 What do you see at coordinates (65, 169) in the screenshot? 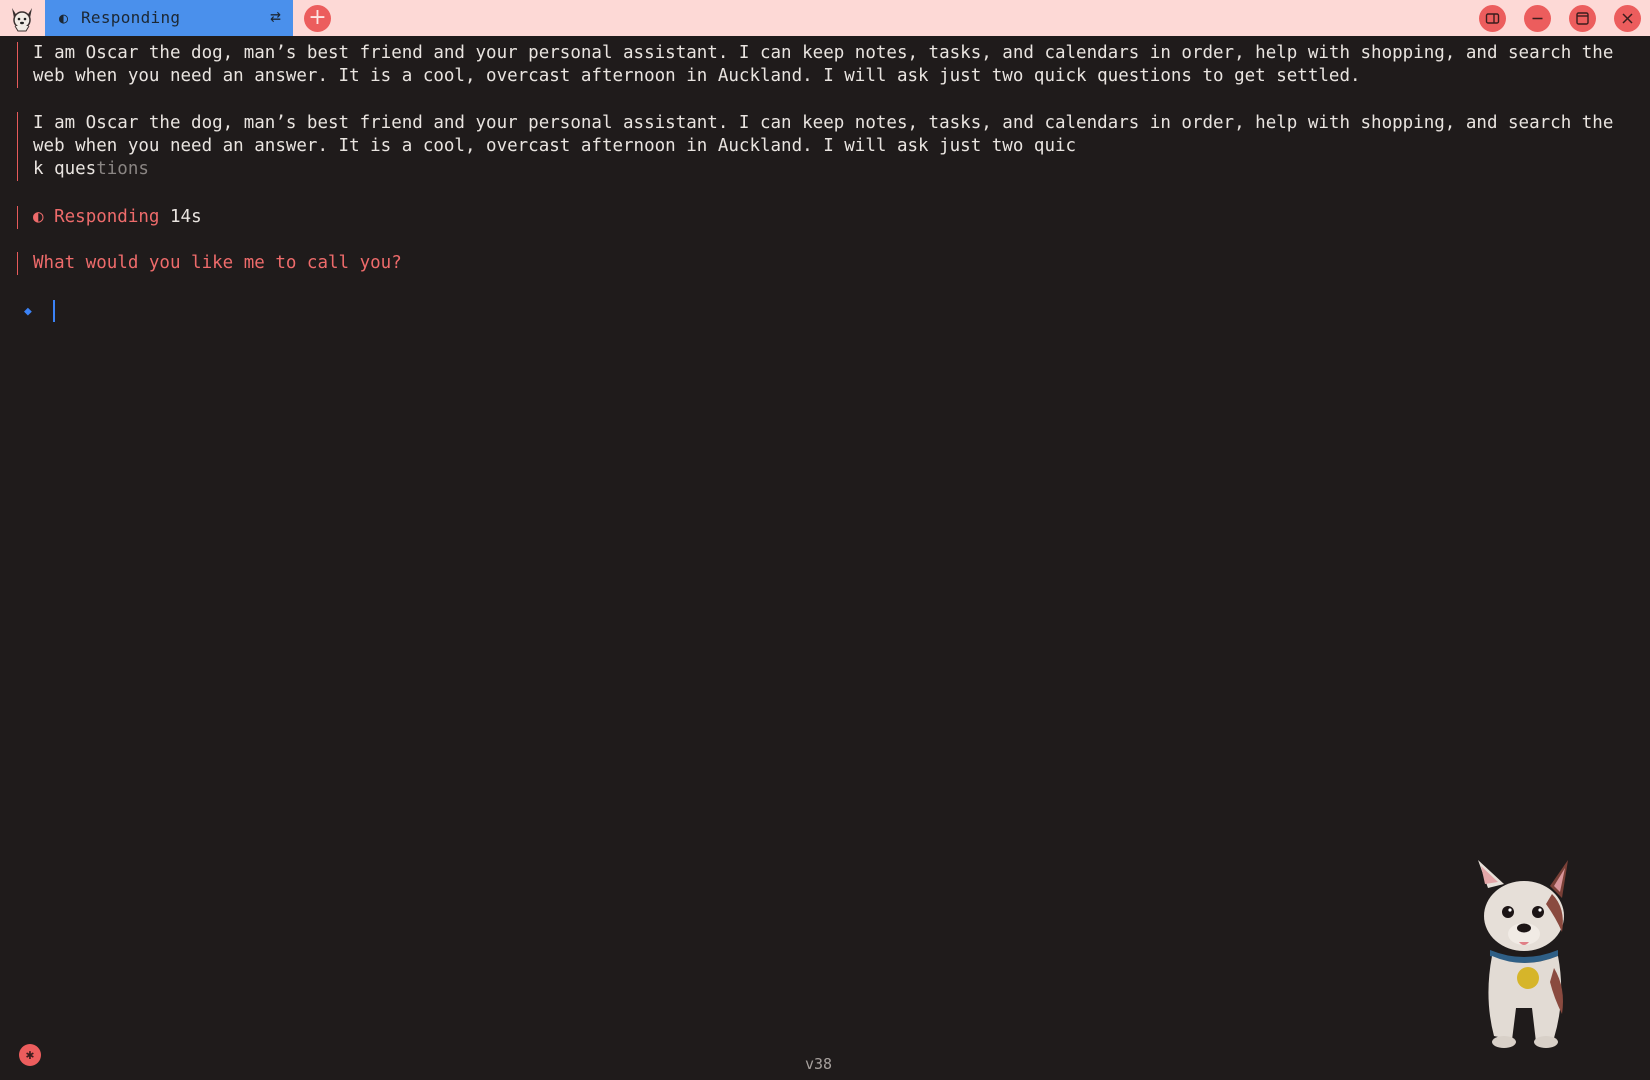
I see `message-tail: k ques` at bounding box center [65, 169].